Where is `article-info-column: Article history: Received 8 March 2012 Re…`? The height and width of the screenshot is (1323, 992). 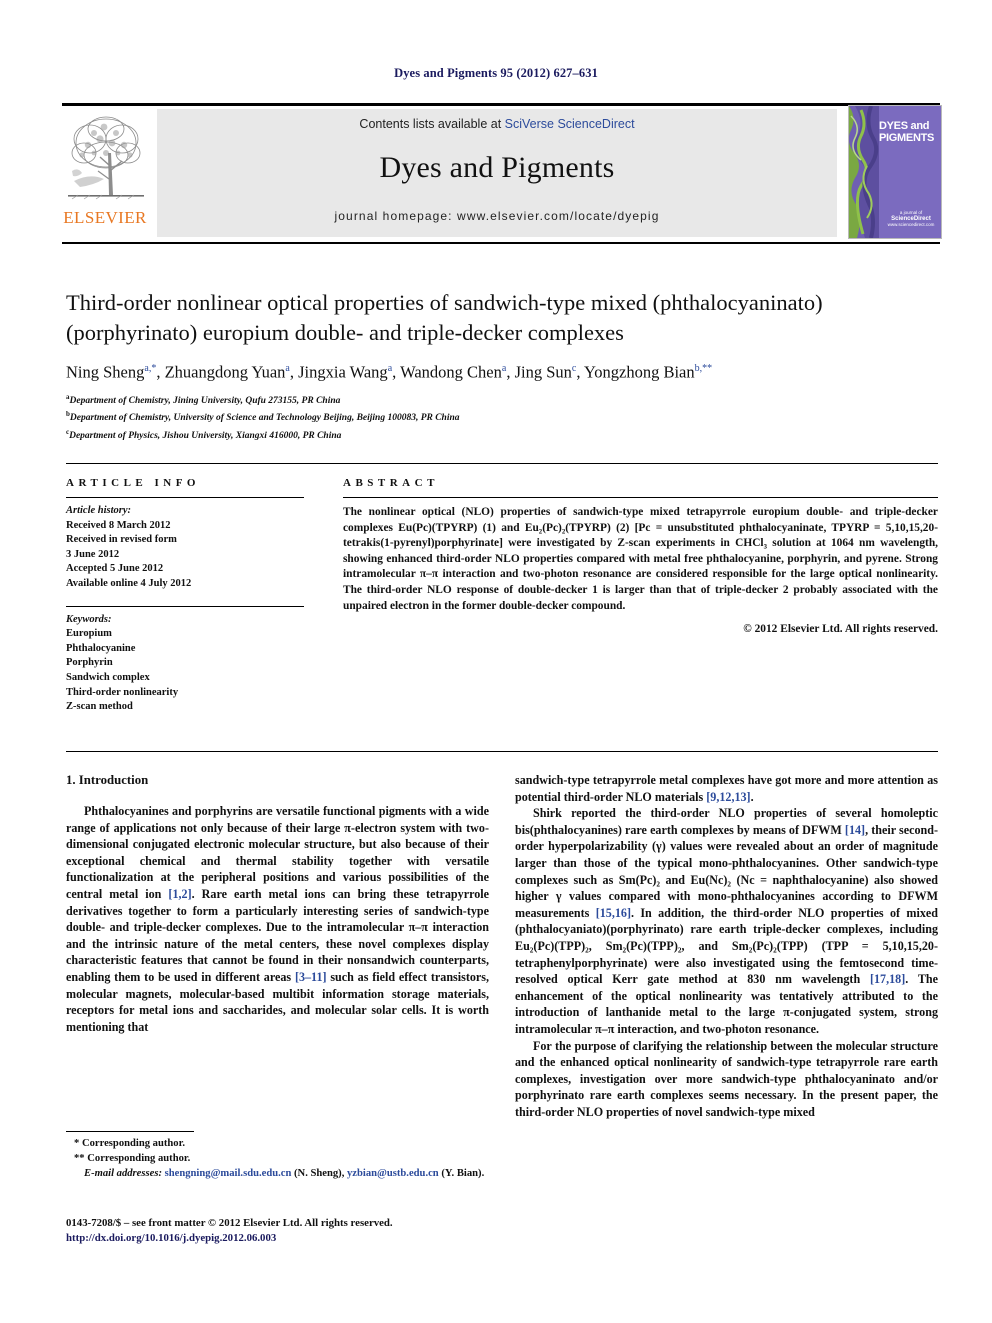
article-info-column: Article history: Received 8 March 2012 Re… is located at coordinates (185, 606).